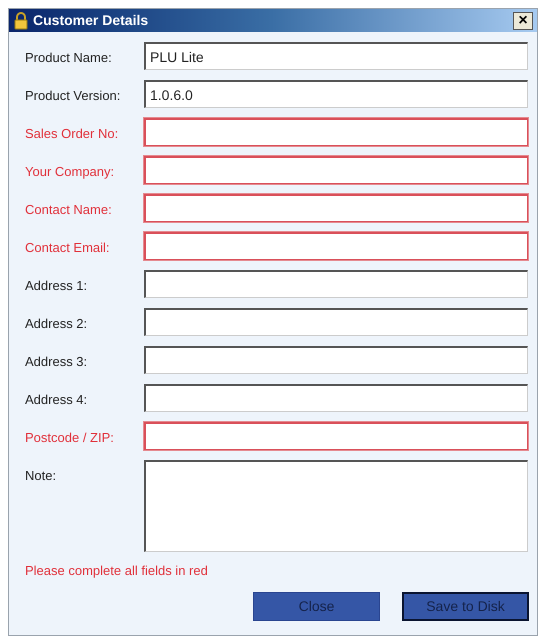  Describe the element at coordinates (336, 56) in the screenshot. I see `input-field: PLU Lite` at that location.